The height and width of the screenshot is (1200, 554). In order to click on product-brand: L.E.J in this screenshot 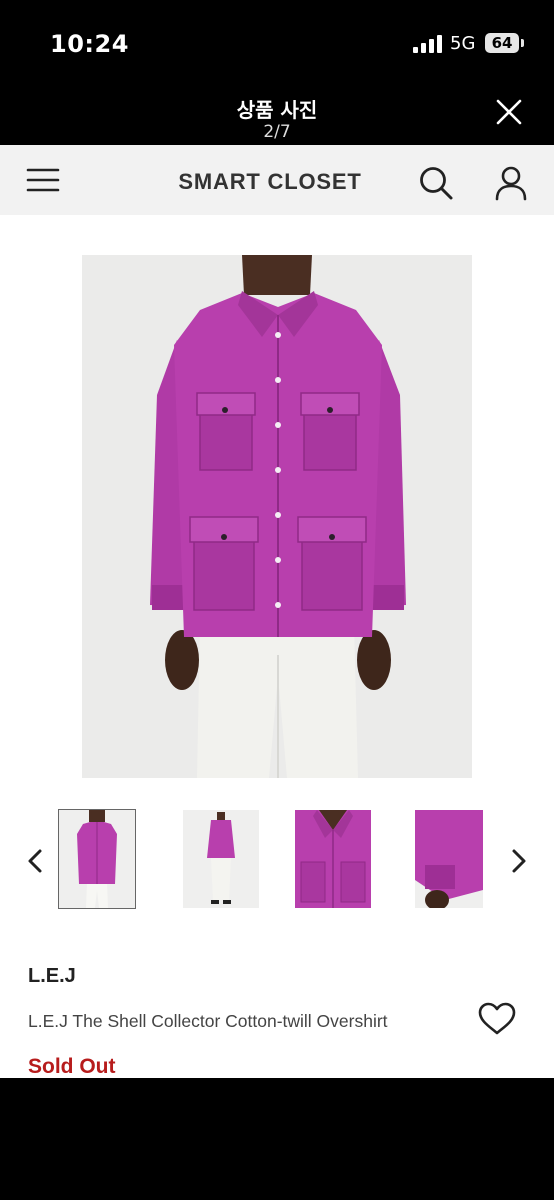, I will do `click(52, 976)`.